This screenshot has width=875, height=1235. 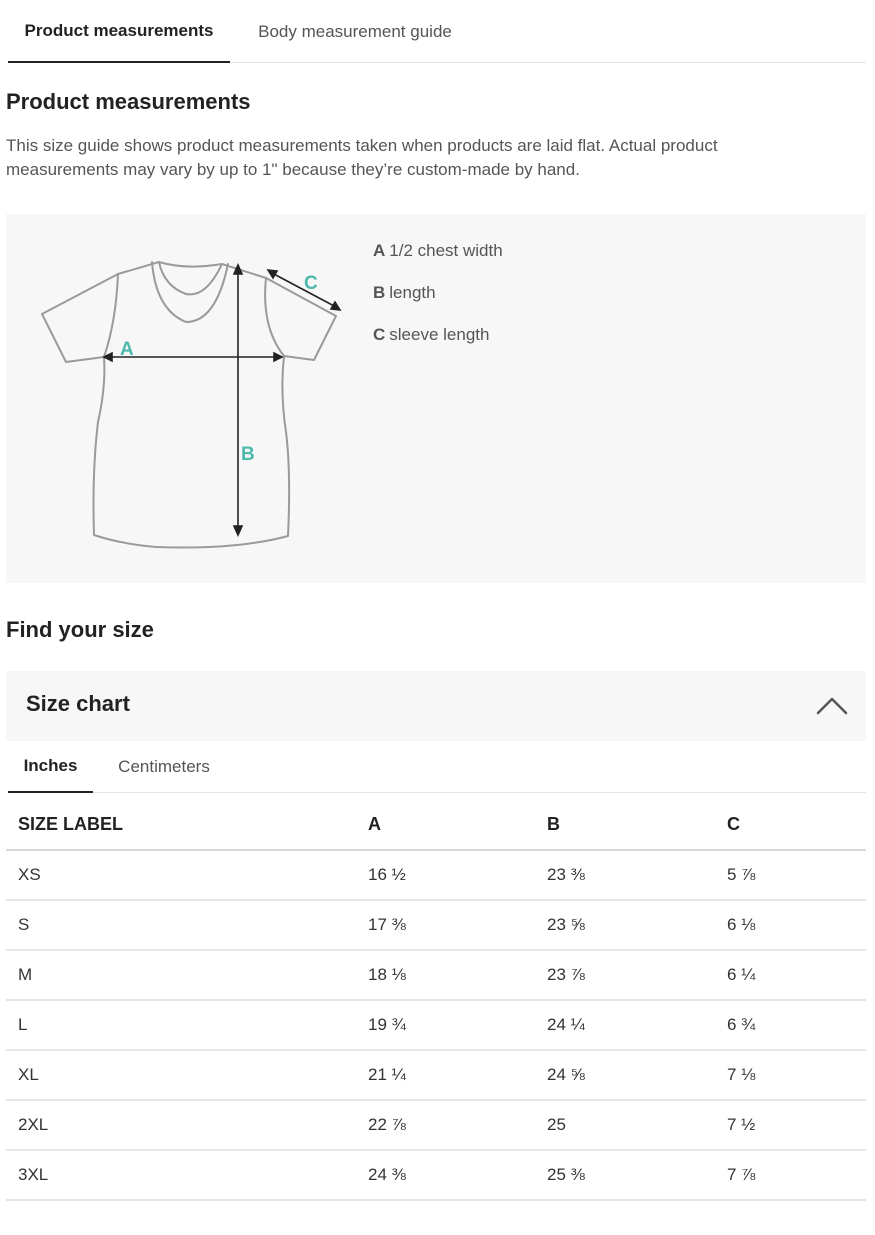 What do you see at coordinates (445, 1125) in the screenshot?
I see `measurement-a-cell: 22 ⅞` at bounding box center [445, 1125].